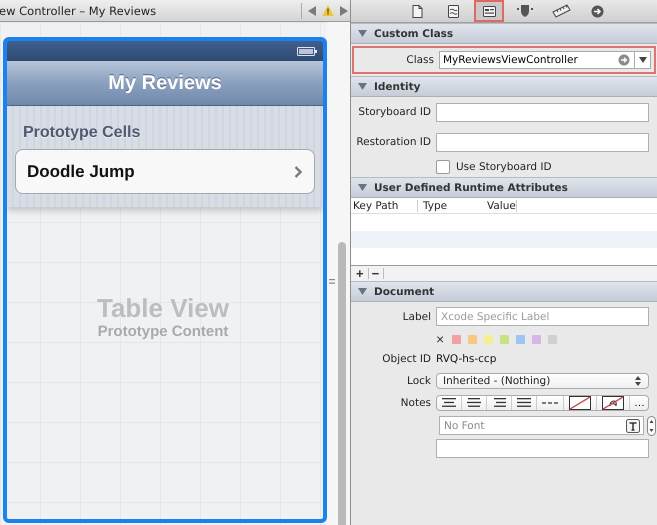 The width and height of the screenshot is (657, 525). I want to click on justify-icon, so click(524, 402).